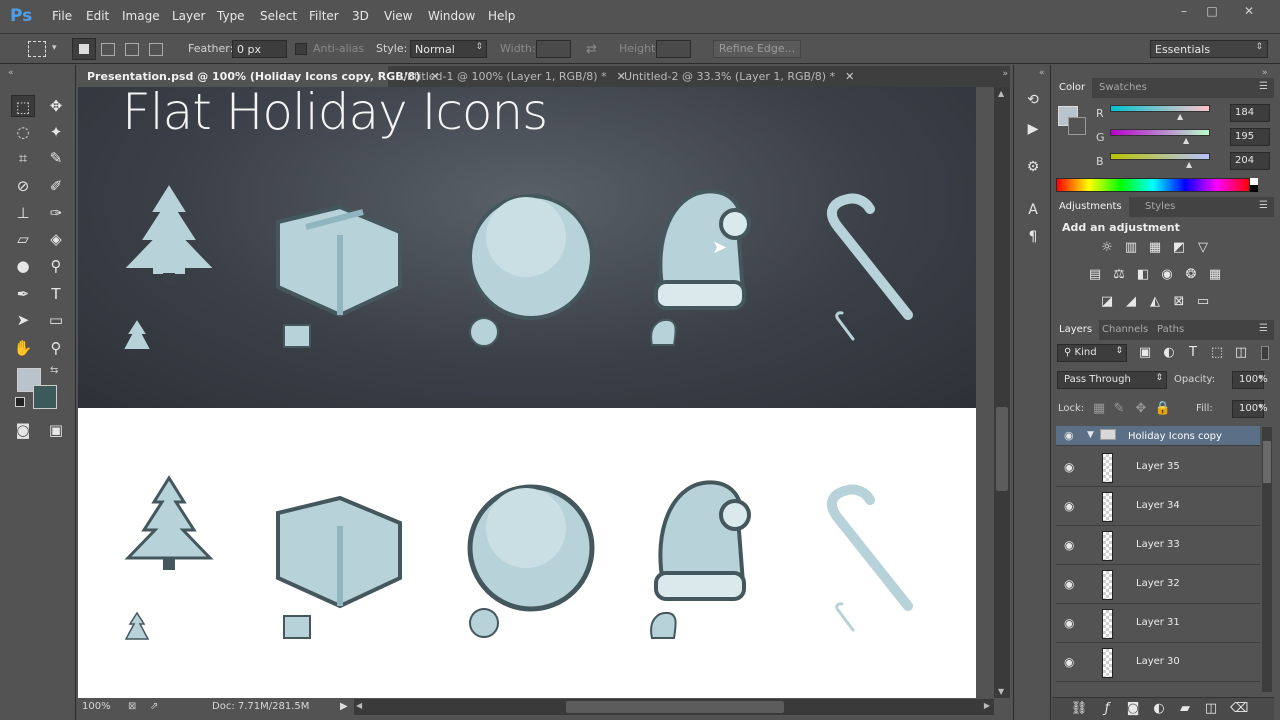 The width and height of the screenshot is (1280, 720). I want to click on horizontal-scrollbar: ◀ ▶, so click(674, 707).